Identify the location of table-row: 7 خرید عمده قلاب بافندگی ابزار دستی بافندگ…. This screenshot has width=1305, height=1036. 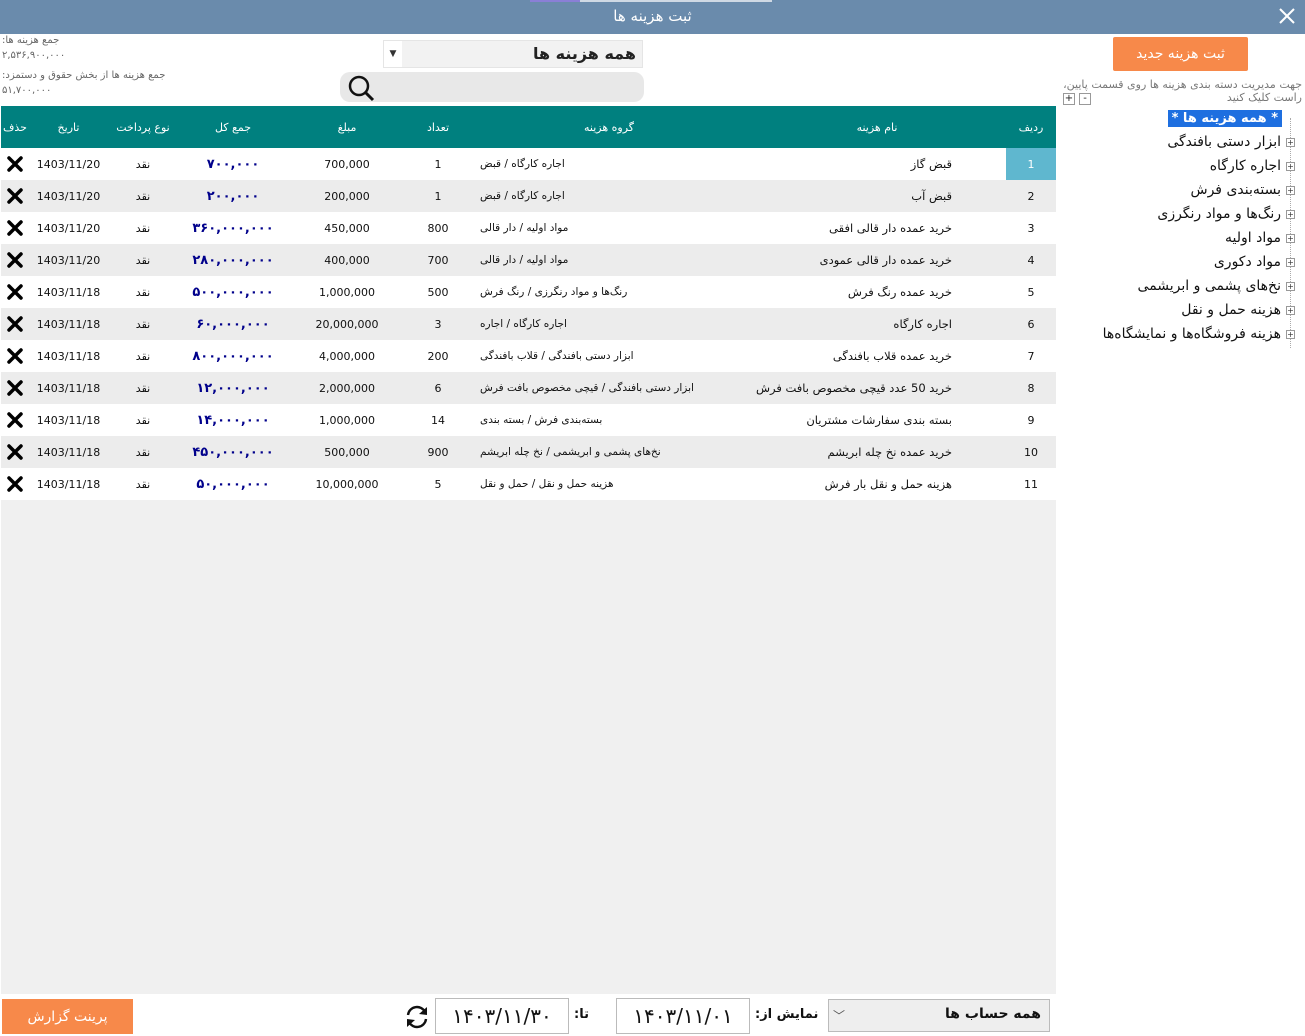
(528, 356).